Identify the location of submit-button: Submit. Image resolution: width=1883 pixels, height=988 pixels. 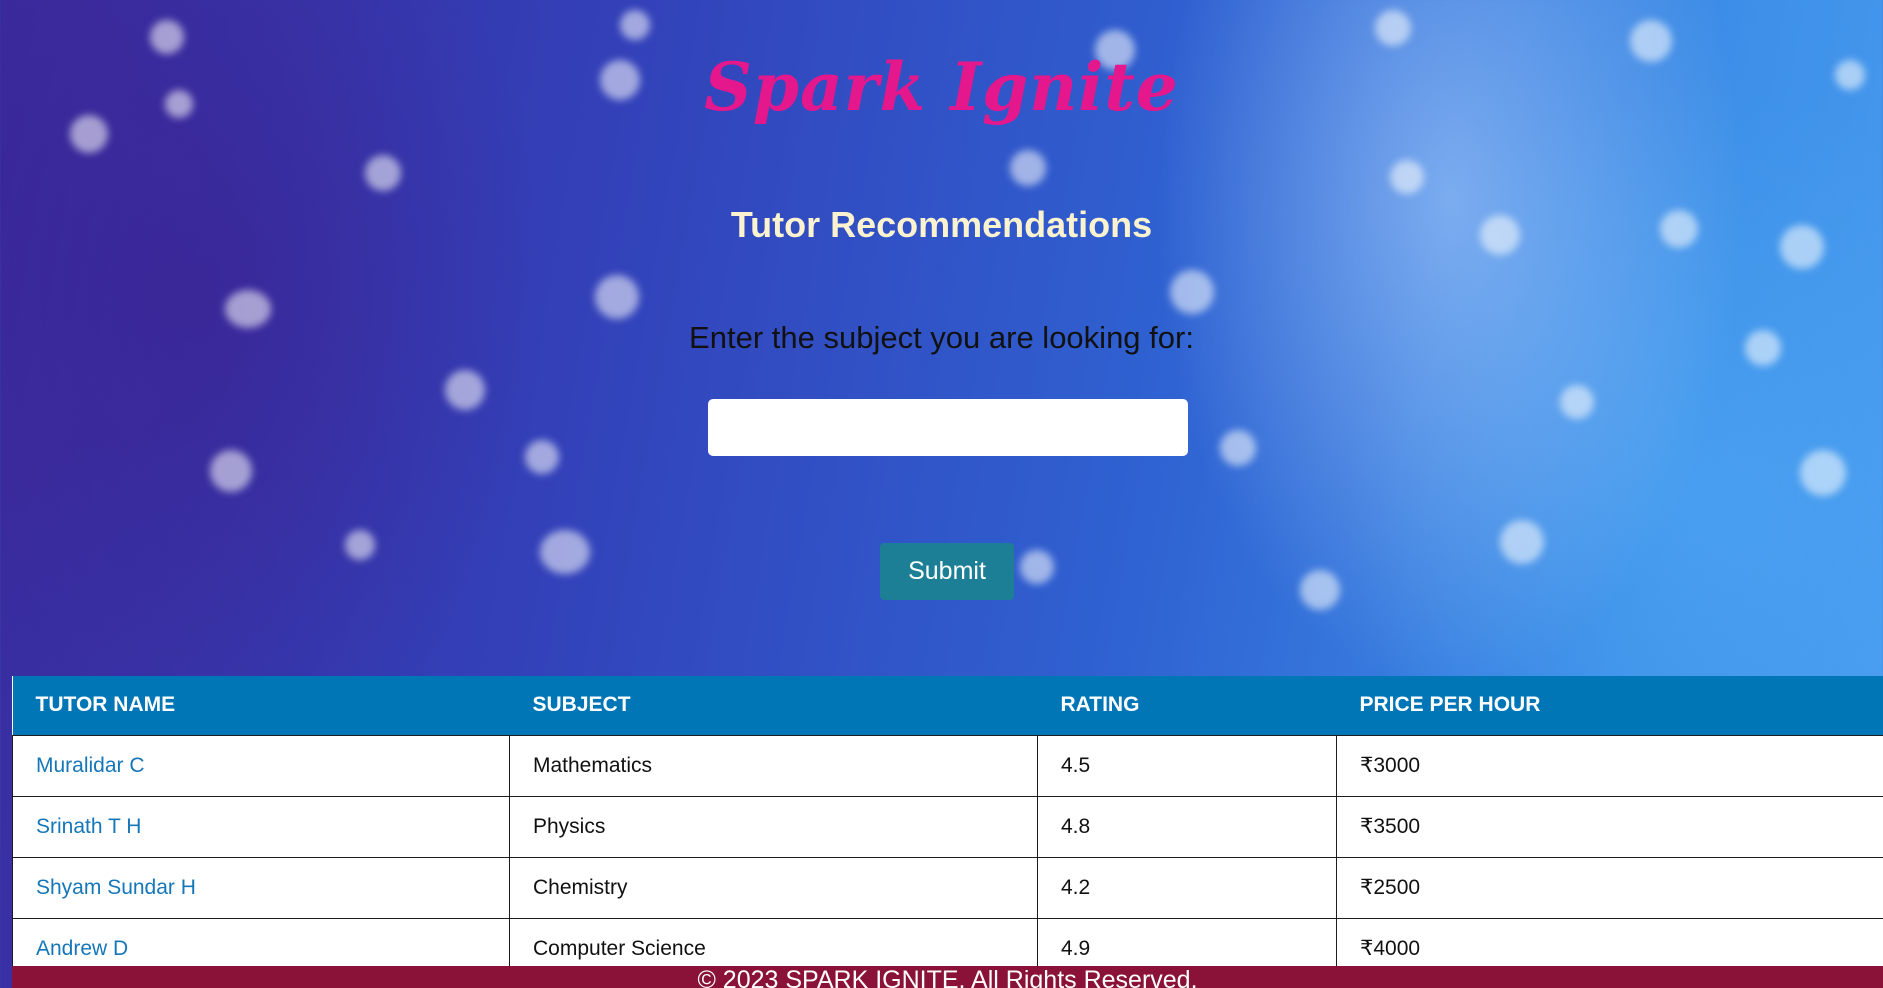
(947, 571).